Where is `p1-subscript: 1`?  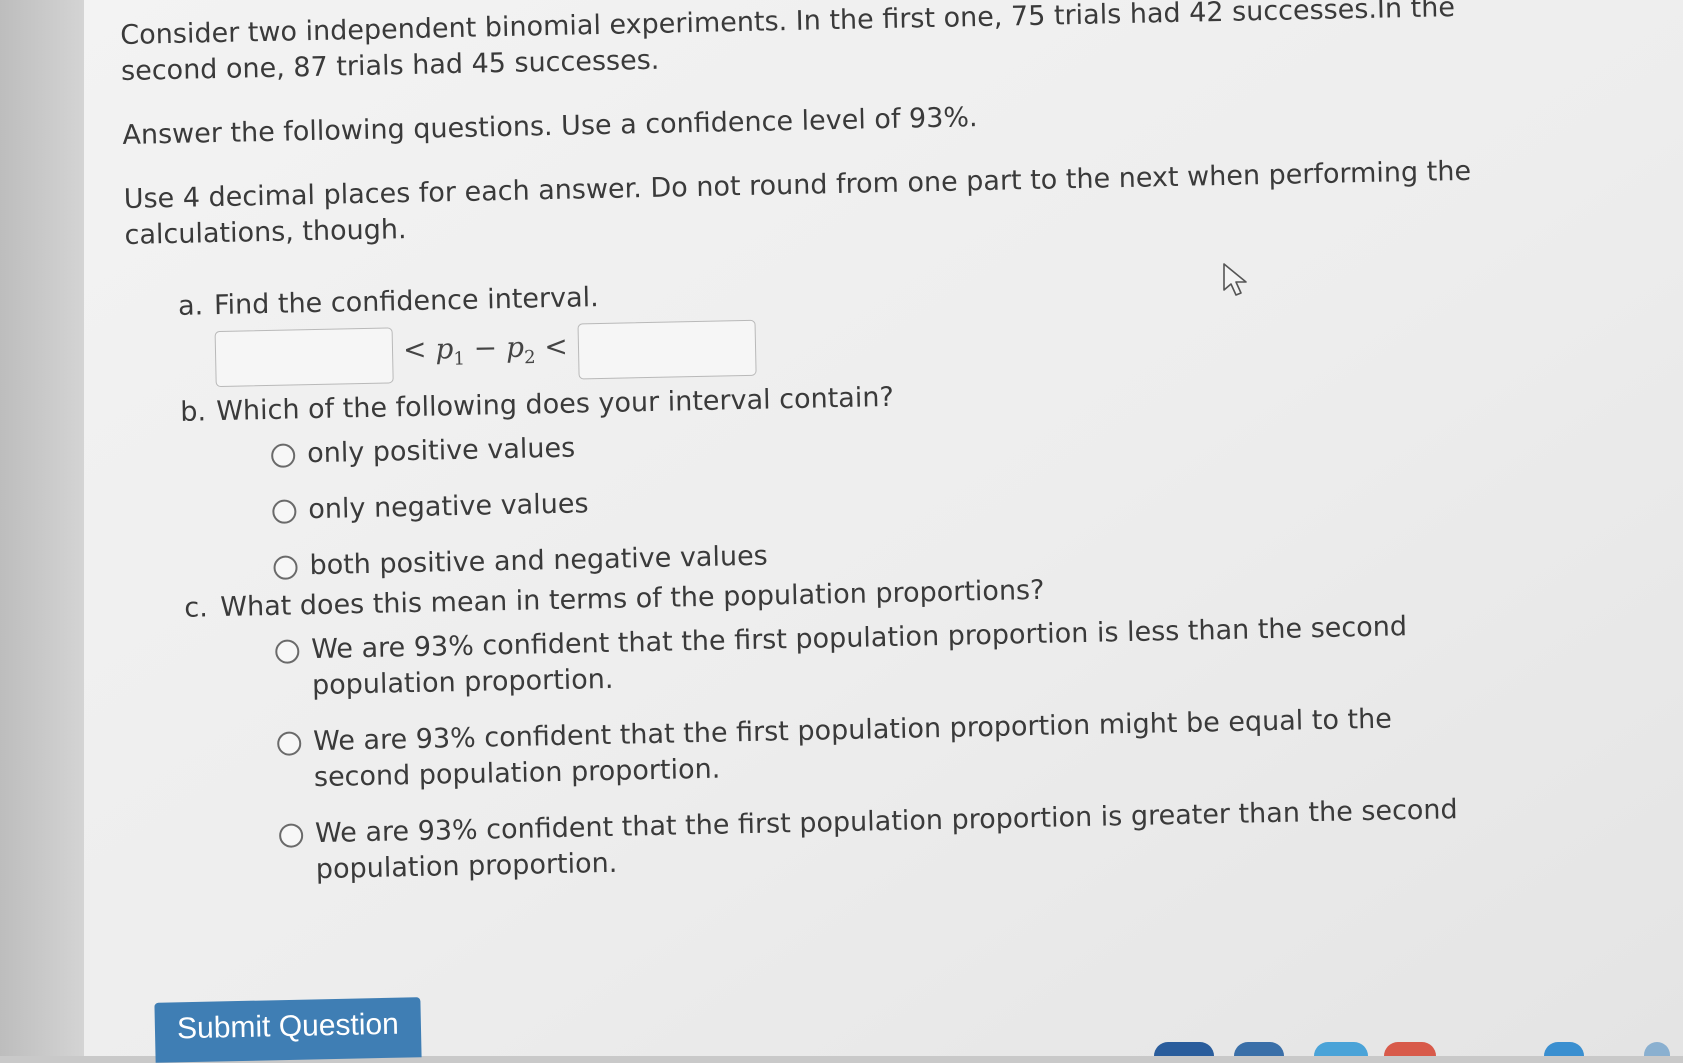 p1-subscript: 1 is located at coordinates (459, 359).